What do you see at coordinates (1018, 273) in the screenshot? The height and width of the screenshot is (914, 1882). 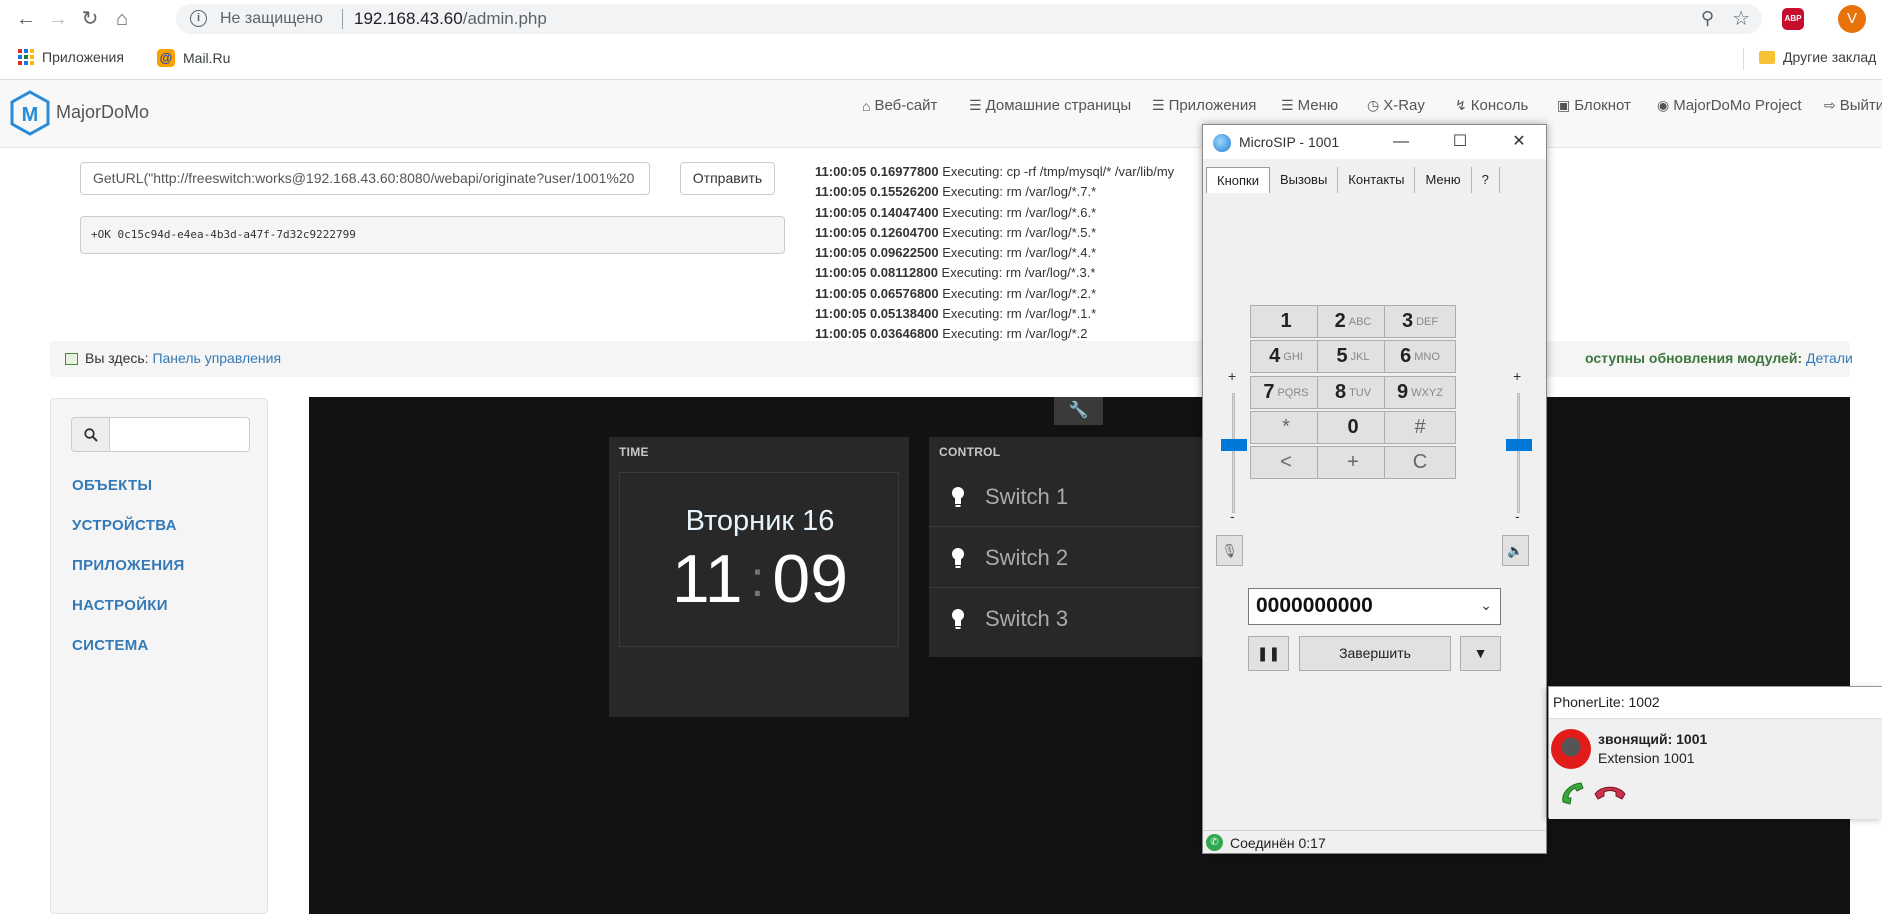 I see `log-text: Executing: rm /var/log/*.3.*` at bounding box center [1018, 273].